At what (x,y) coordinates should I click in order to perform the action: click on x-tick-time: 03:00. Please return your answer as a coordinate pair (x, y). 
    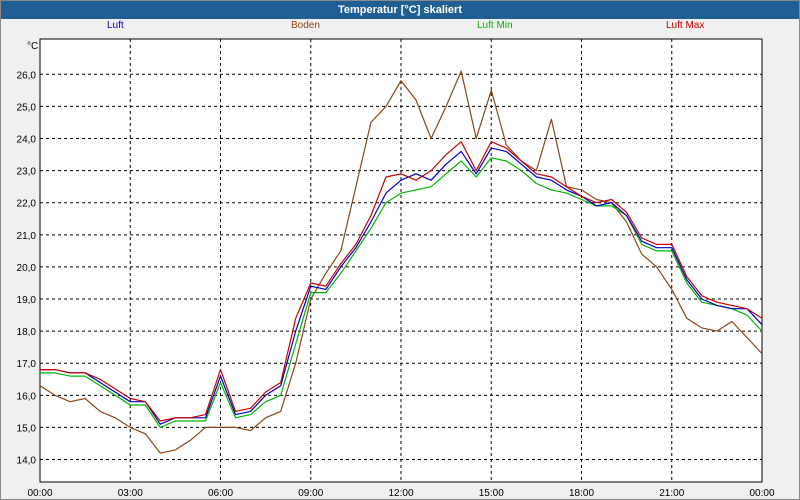
    Looking at the image, I should click on (130, 493).